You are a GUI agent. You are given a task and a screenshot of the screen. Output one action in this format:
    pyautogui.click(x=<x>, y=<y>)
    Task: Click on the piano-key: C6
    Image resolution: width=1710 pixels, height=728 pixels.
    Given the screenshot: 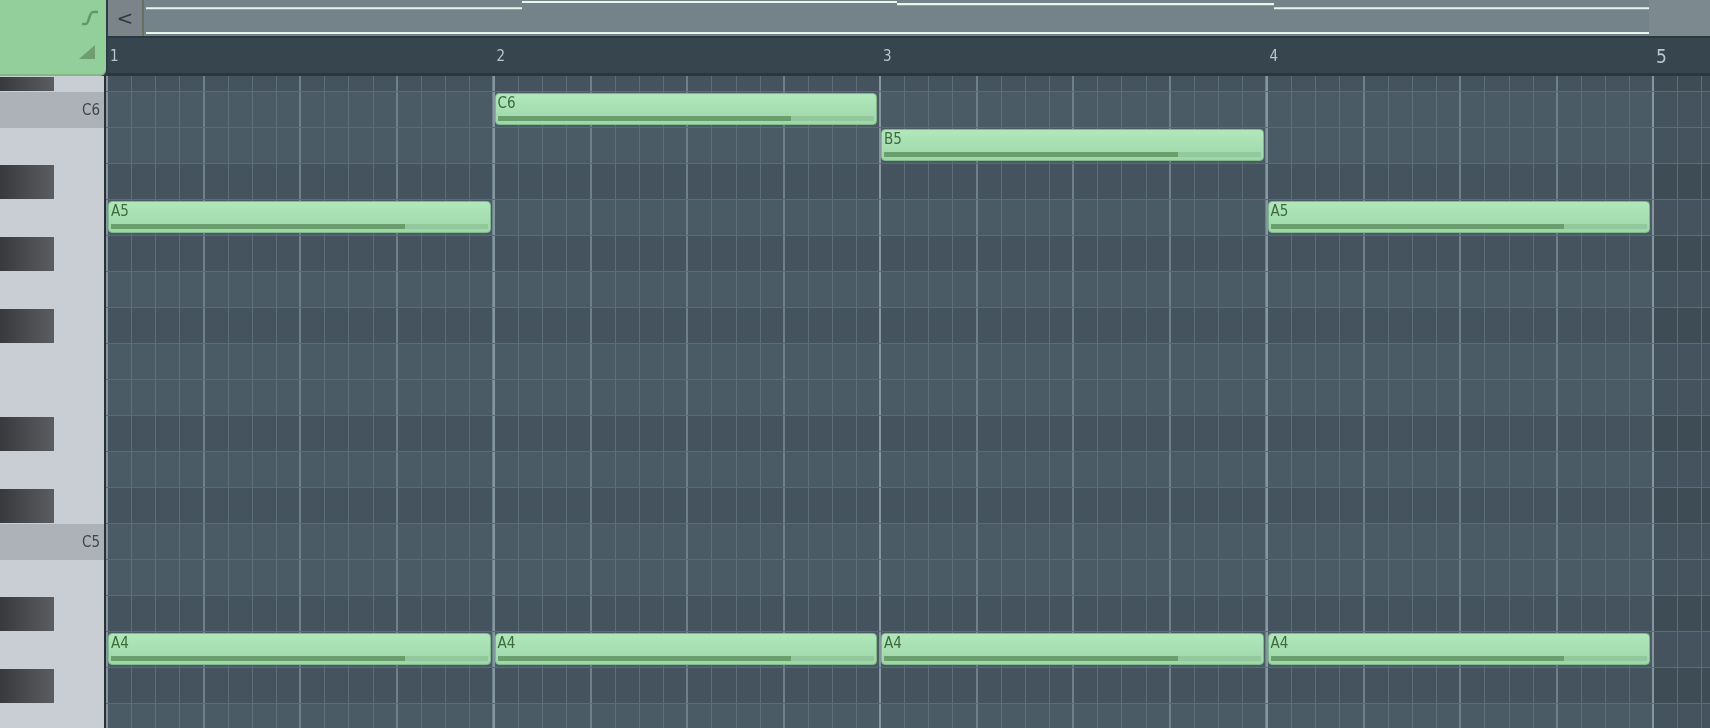 What is the action you would take?
    pyautogui.click(x=53, y=110)
    